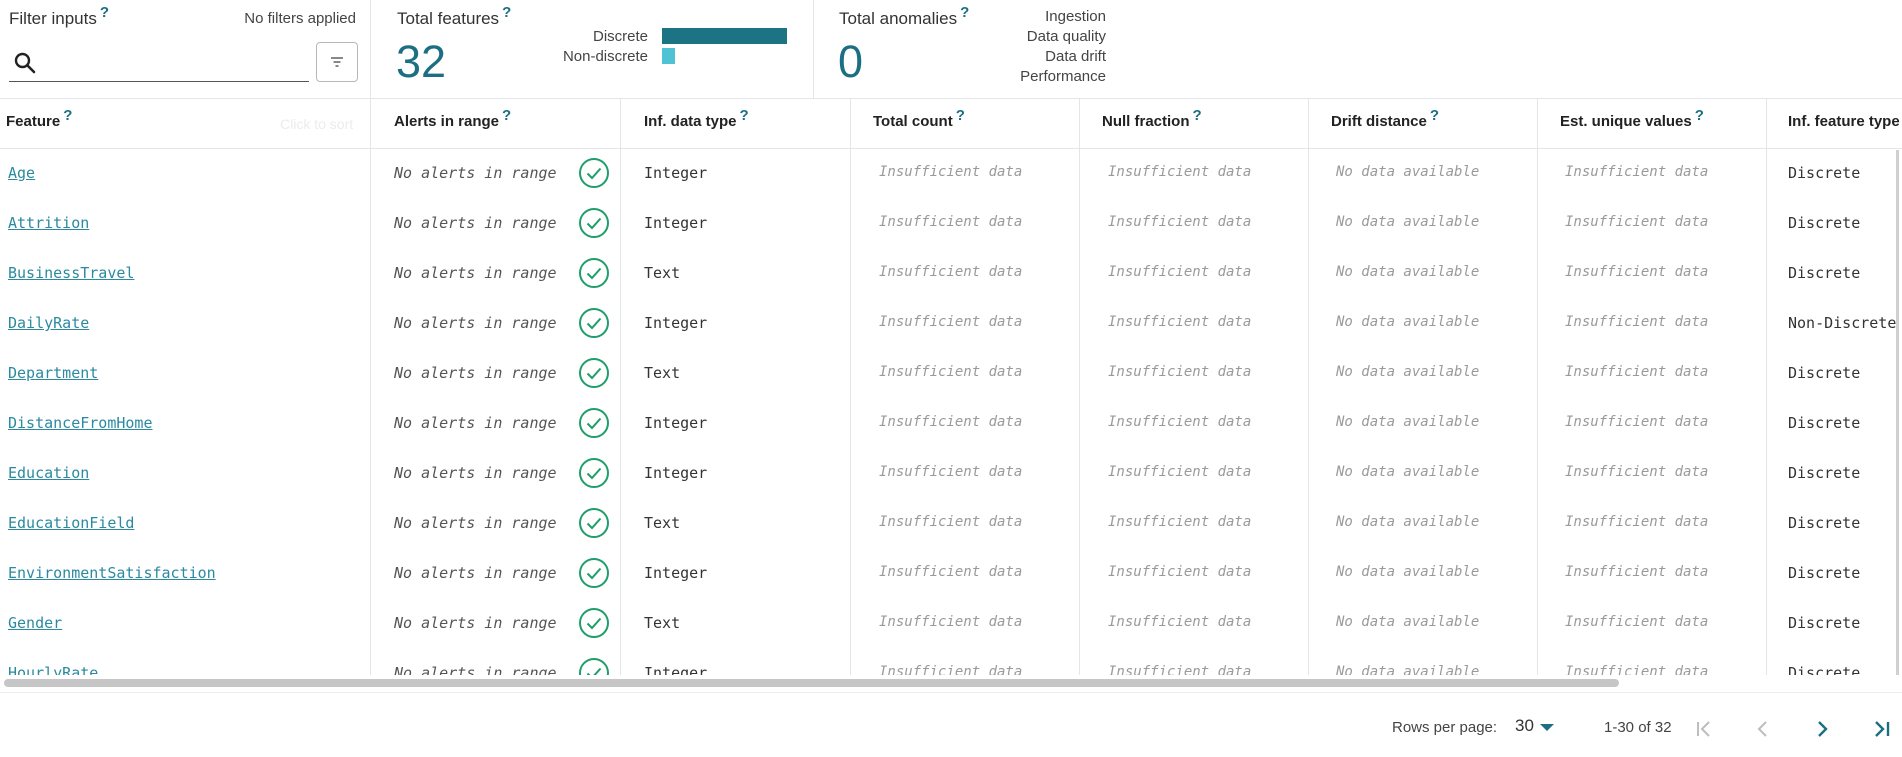 The image size is (1902, 757). Describe the element at coordinates (1385, 119) in the screenshot. I see `column-header-drift-distance: Drift distance?` at that location.